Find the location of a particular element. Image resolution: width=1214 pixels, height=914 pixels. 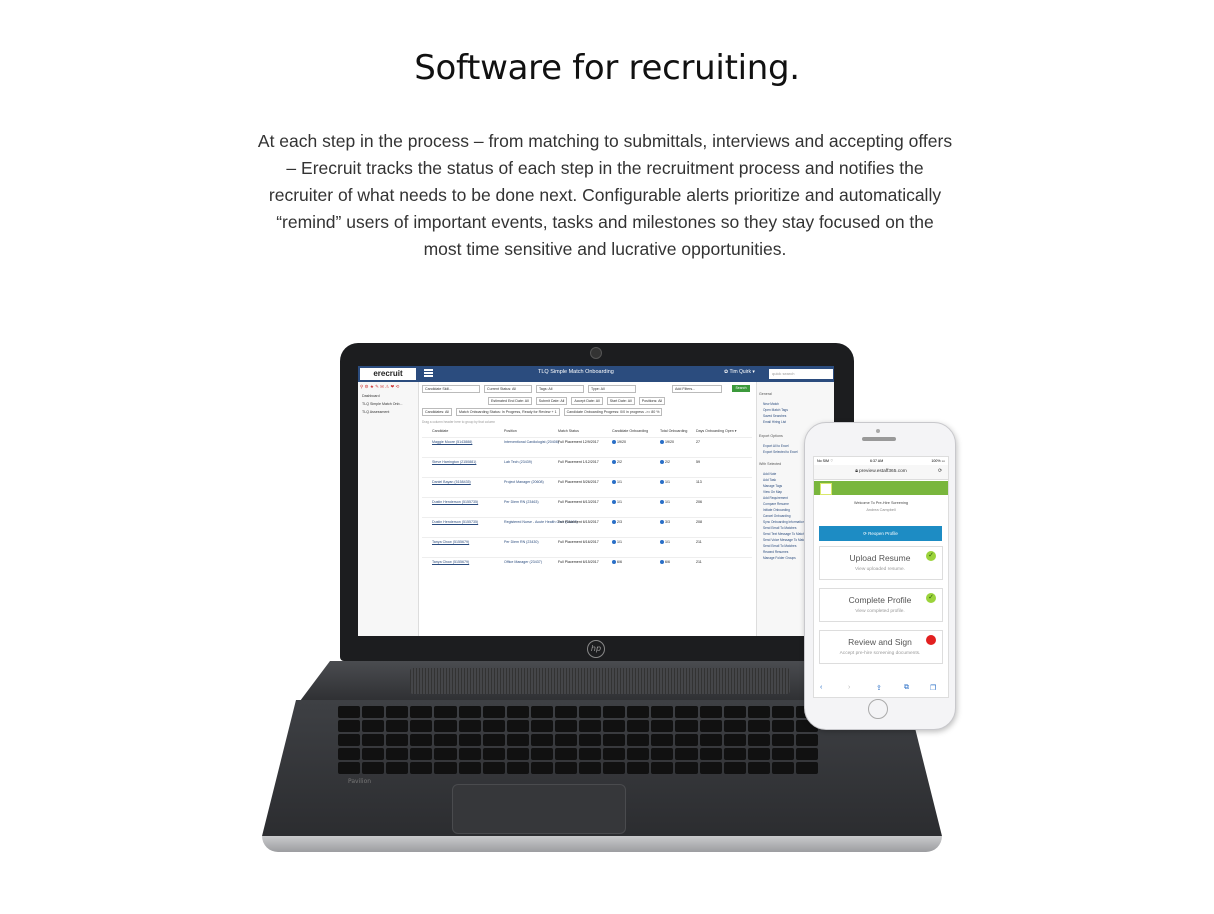

panel-action: New Match is located at coordinates (771, 404).